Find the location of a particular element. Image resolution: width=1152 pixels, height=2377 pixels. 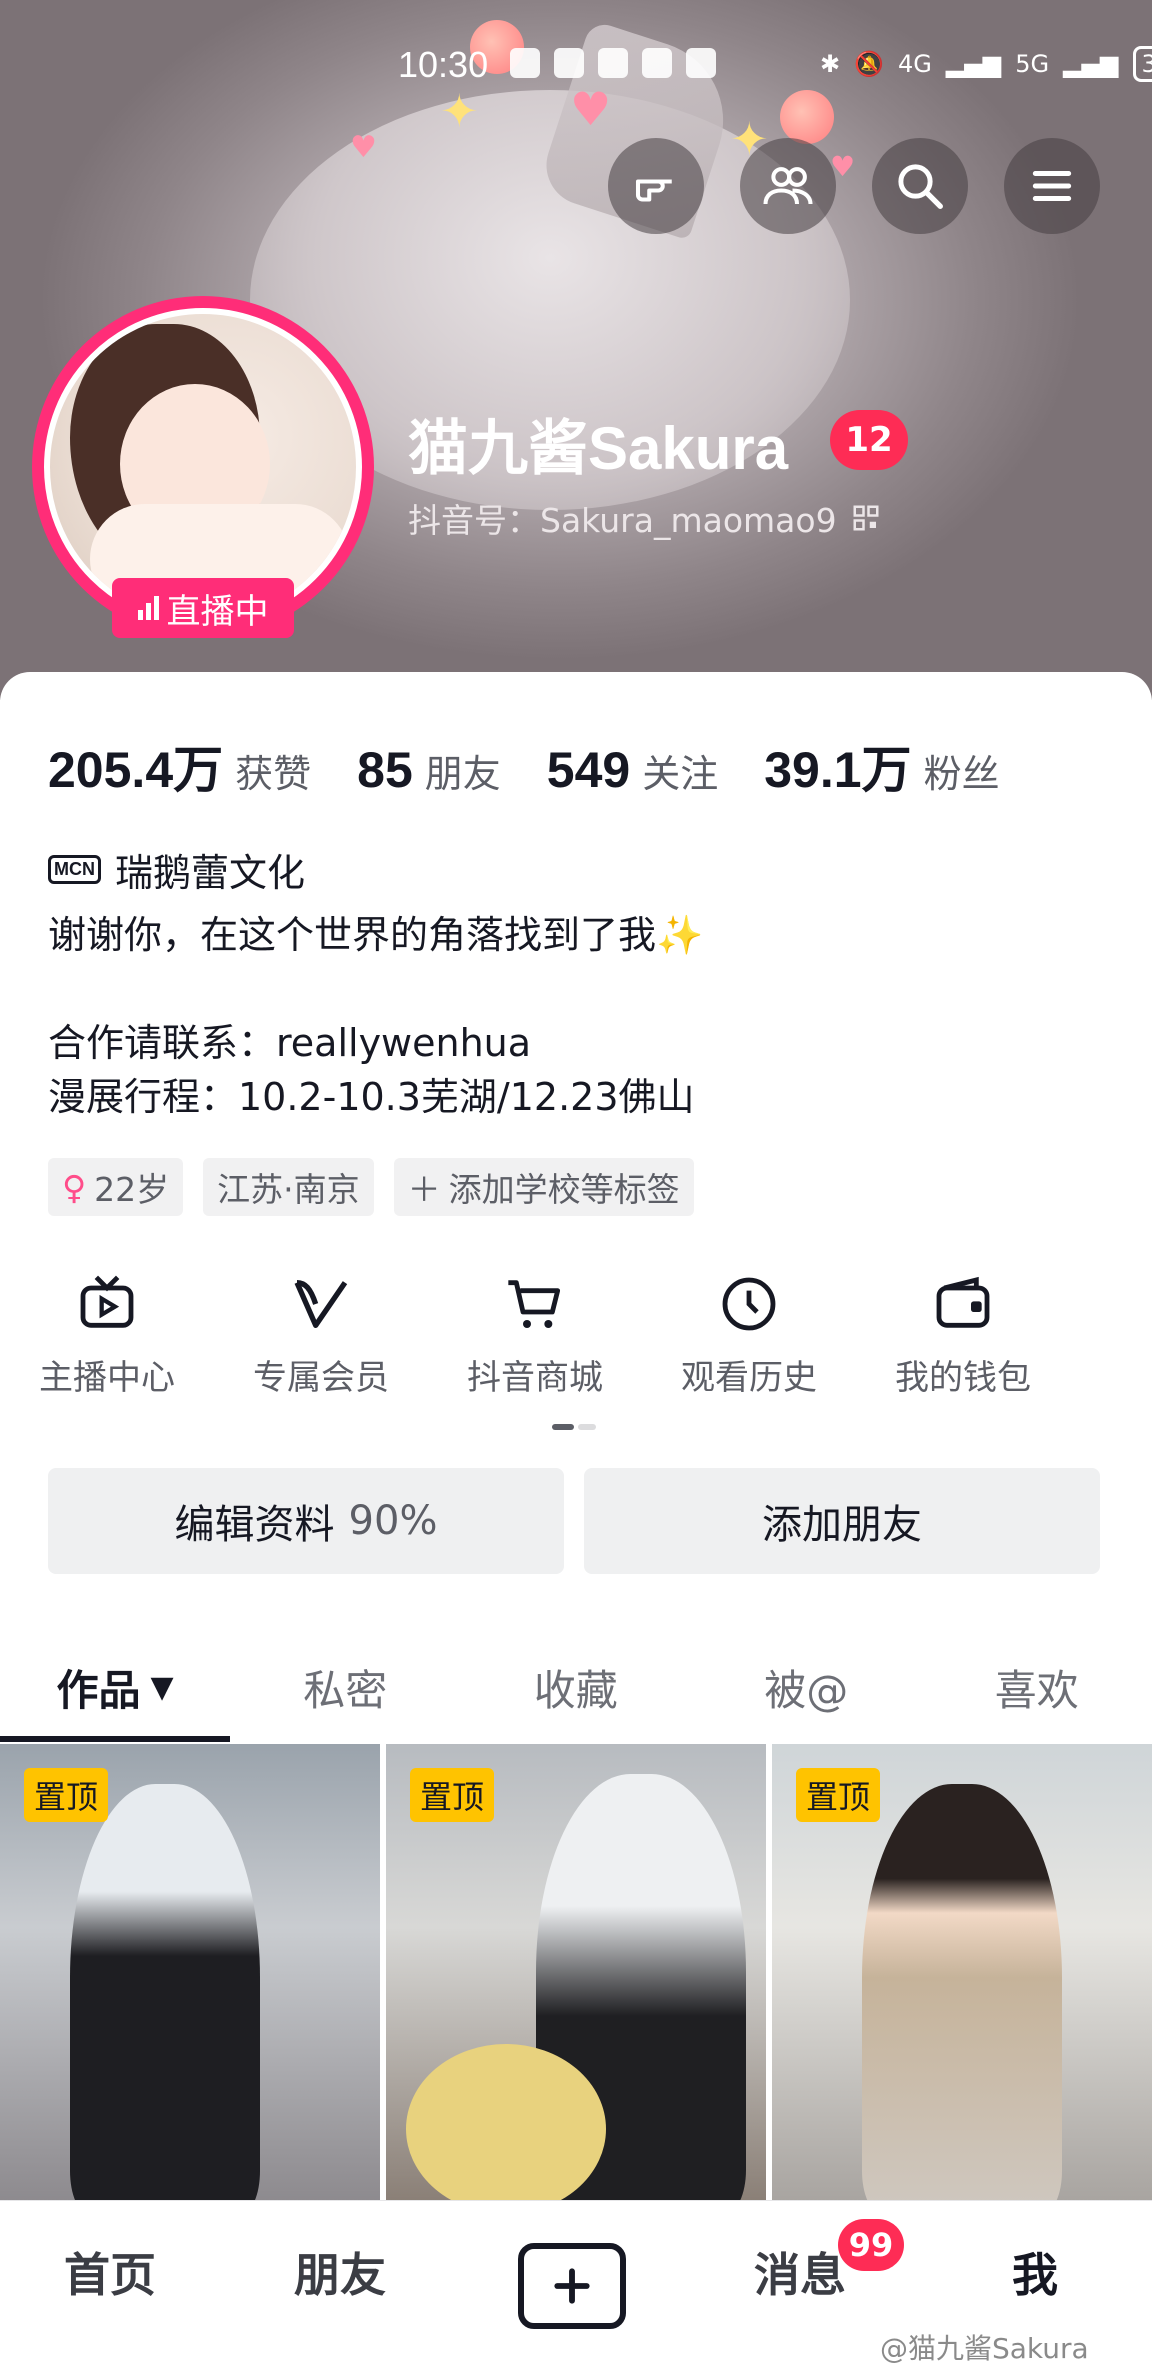

tab-label: 收藏 is located at coordinates (576, 1687).